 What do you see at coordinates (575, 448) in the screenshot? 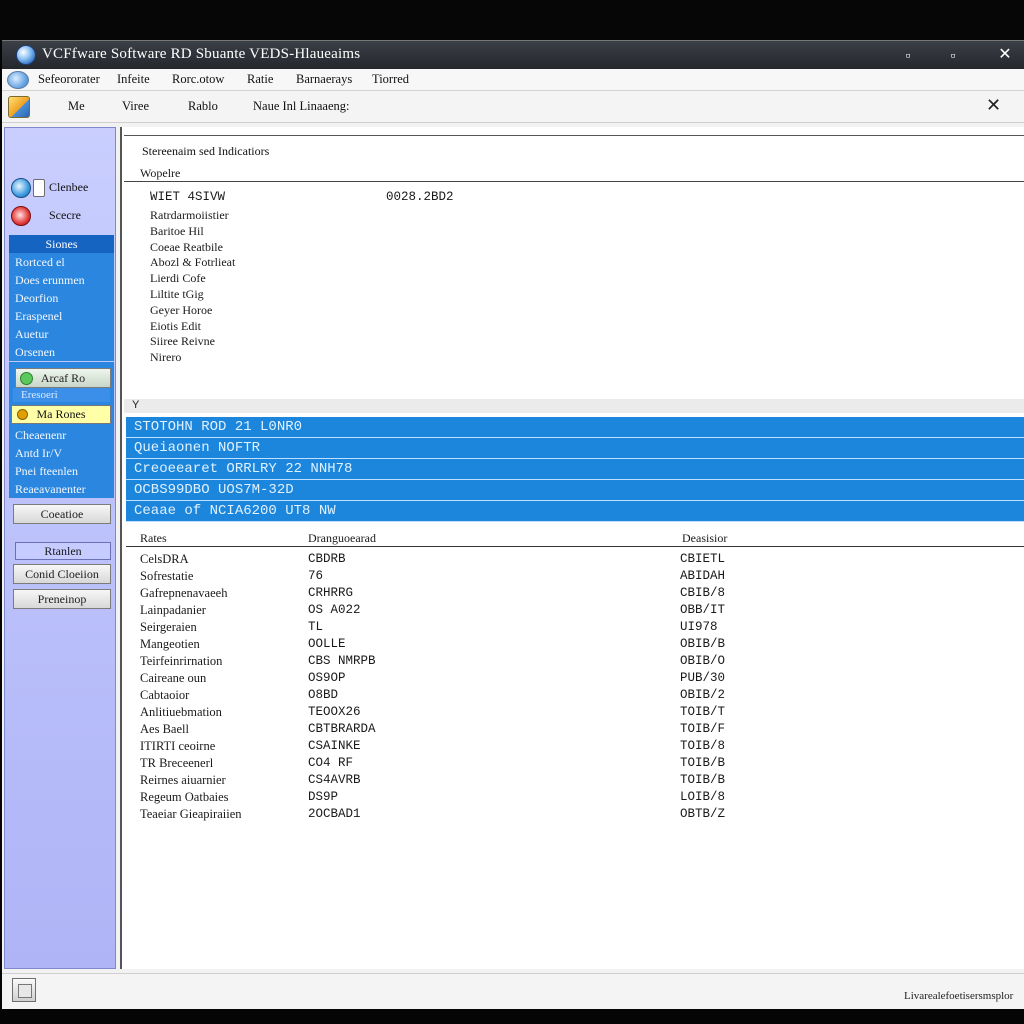
I see `highlighted-row: Queiaonen NOFTR` at bounding box center [575, 448].